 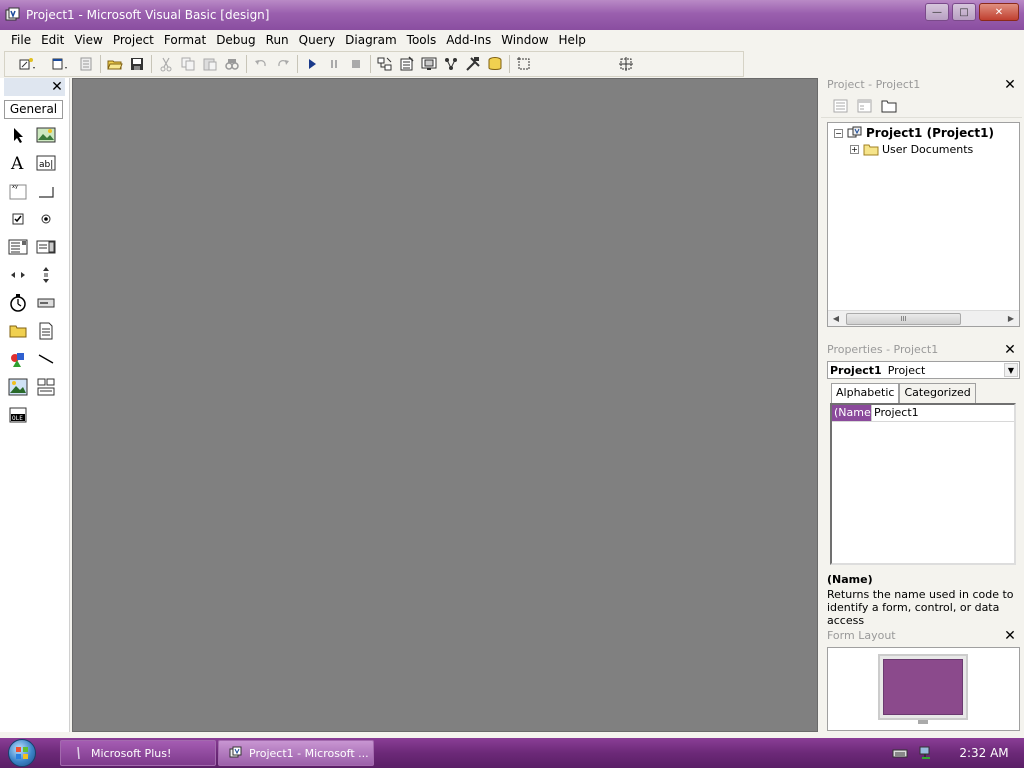 What do you see at coordinates (626, 64) in the screenshot?
I see `position-size-button` at bounding box center [626, 64].